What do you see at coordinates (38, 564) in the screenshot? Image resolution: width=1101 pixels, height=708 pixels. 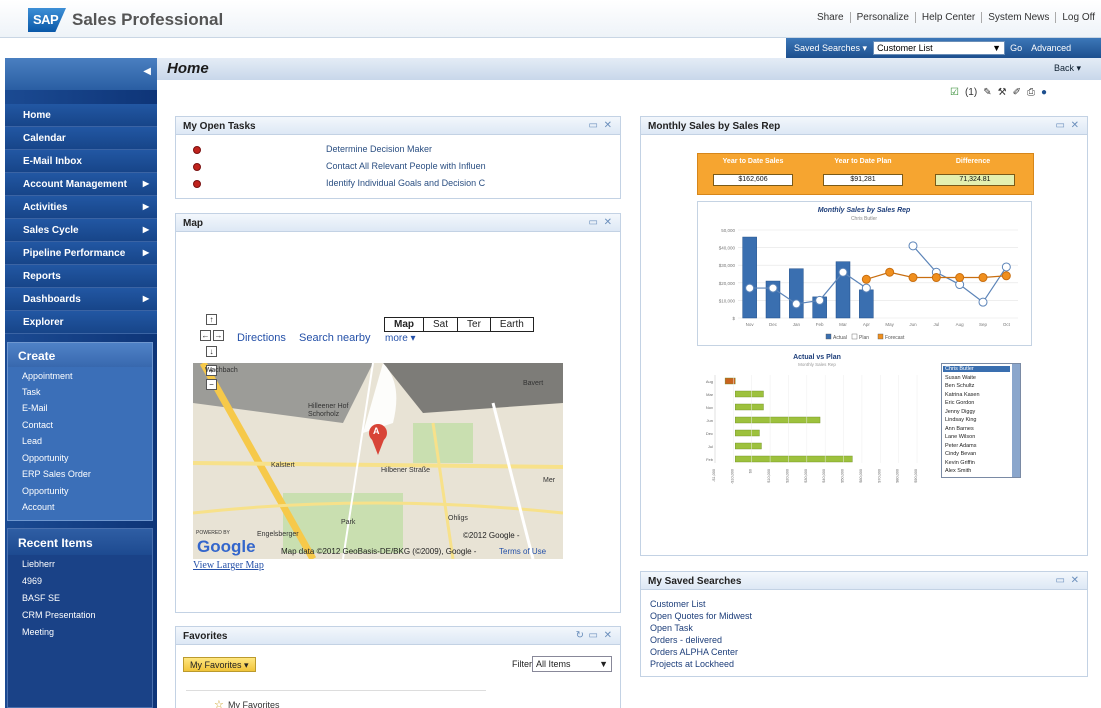 I see `recent-item: Liebherr` at bounding box center [38, 564].